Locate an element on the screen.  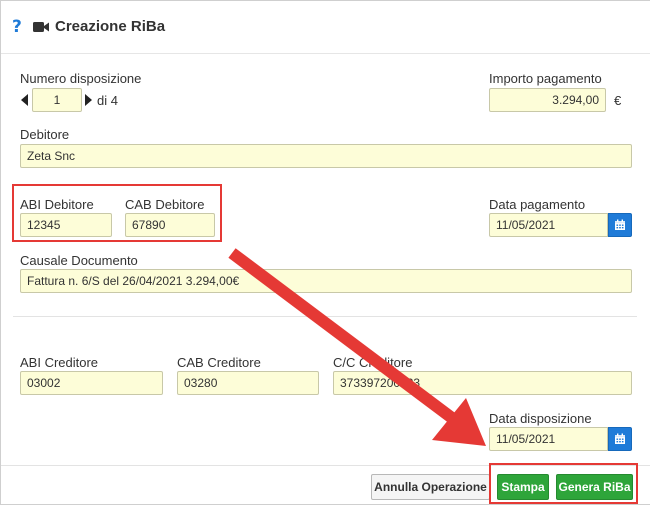
debitore-bank-highlight-box is located at coordinates (117, 213).